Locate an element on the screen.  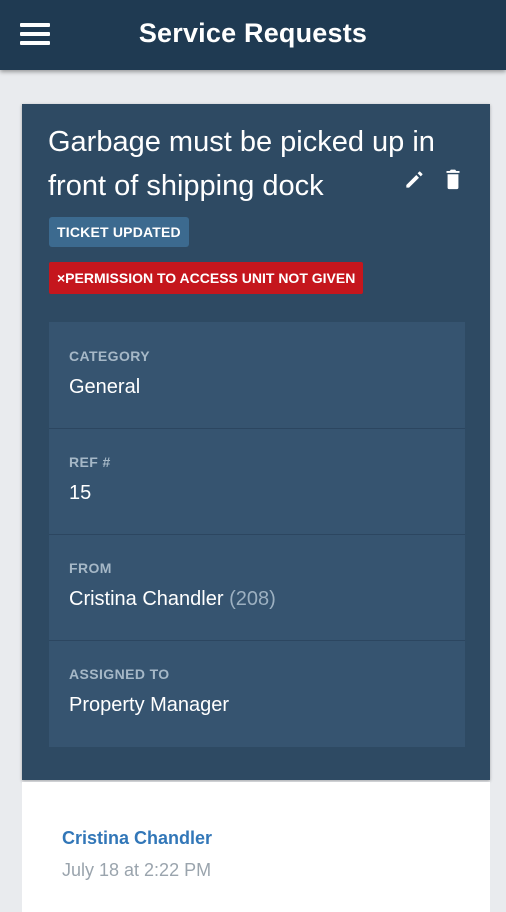
ref-label: REF # is located at coordinates (90, 462).